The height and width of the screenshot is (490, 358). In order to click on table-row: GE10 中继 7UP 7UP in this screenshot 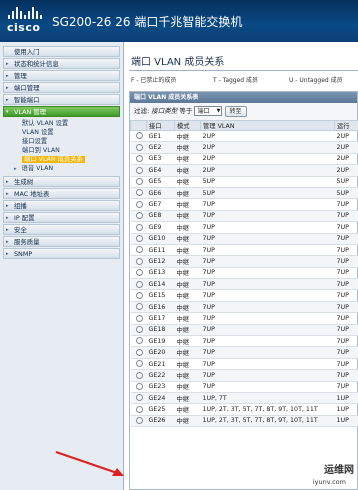, I will do `click(244, 239)`.